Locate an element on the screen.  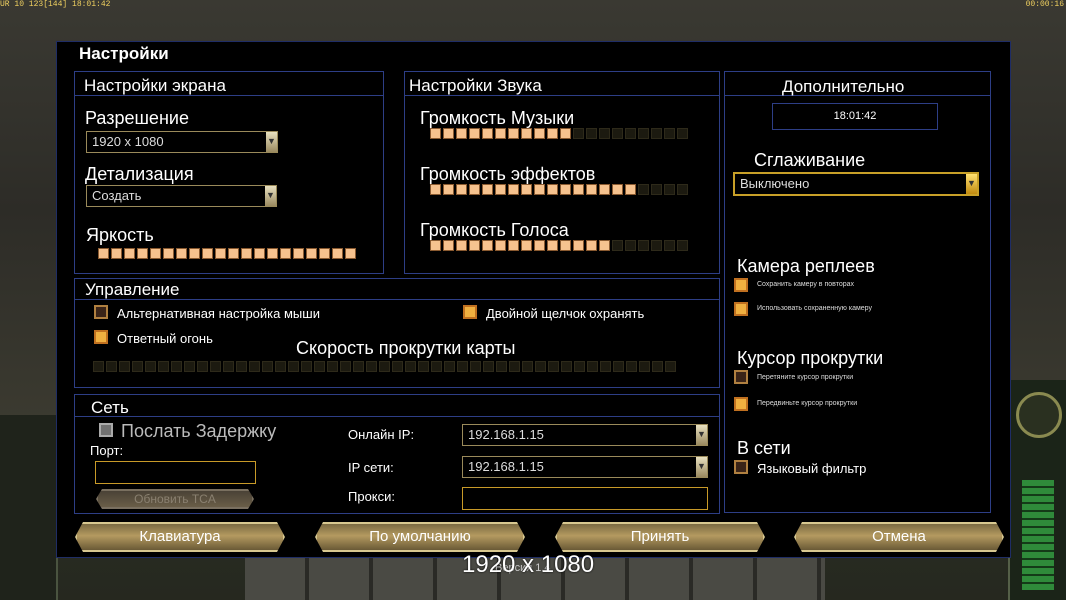
cancel-button: Отмена is located at coordinates (899, 537).